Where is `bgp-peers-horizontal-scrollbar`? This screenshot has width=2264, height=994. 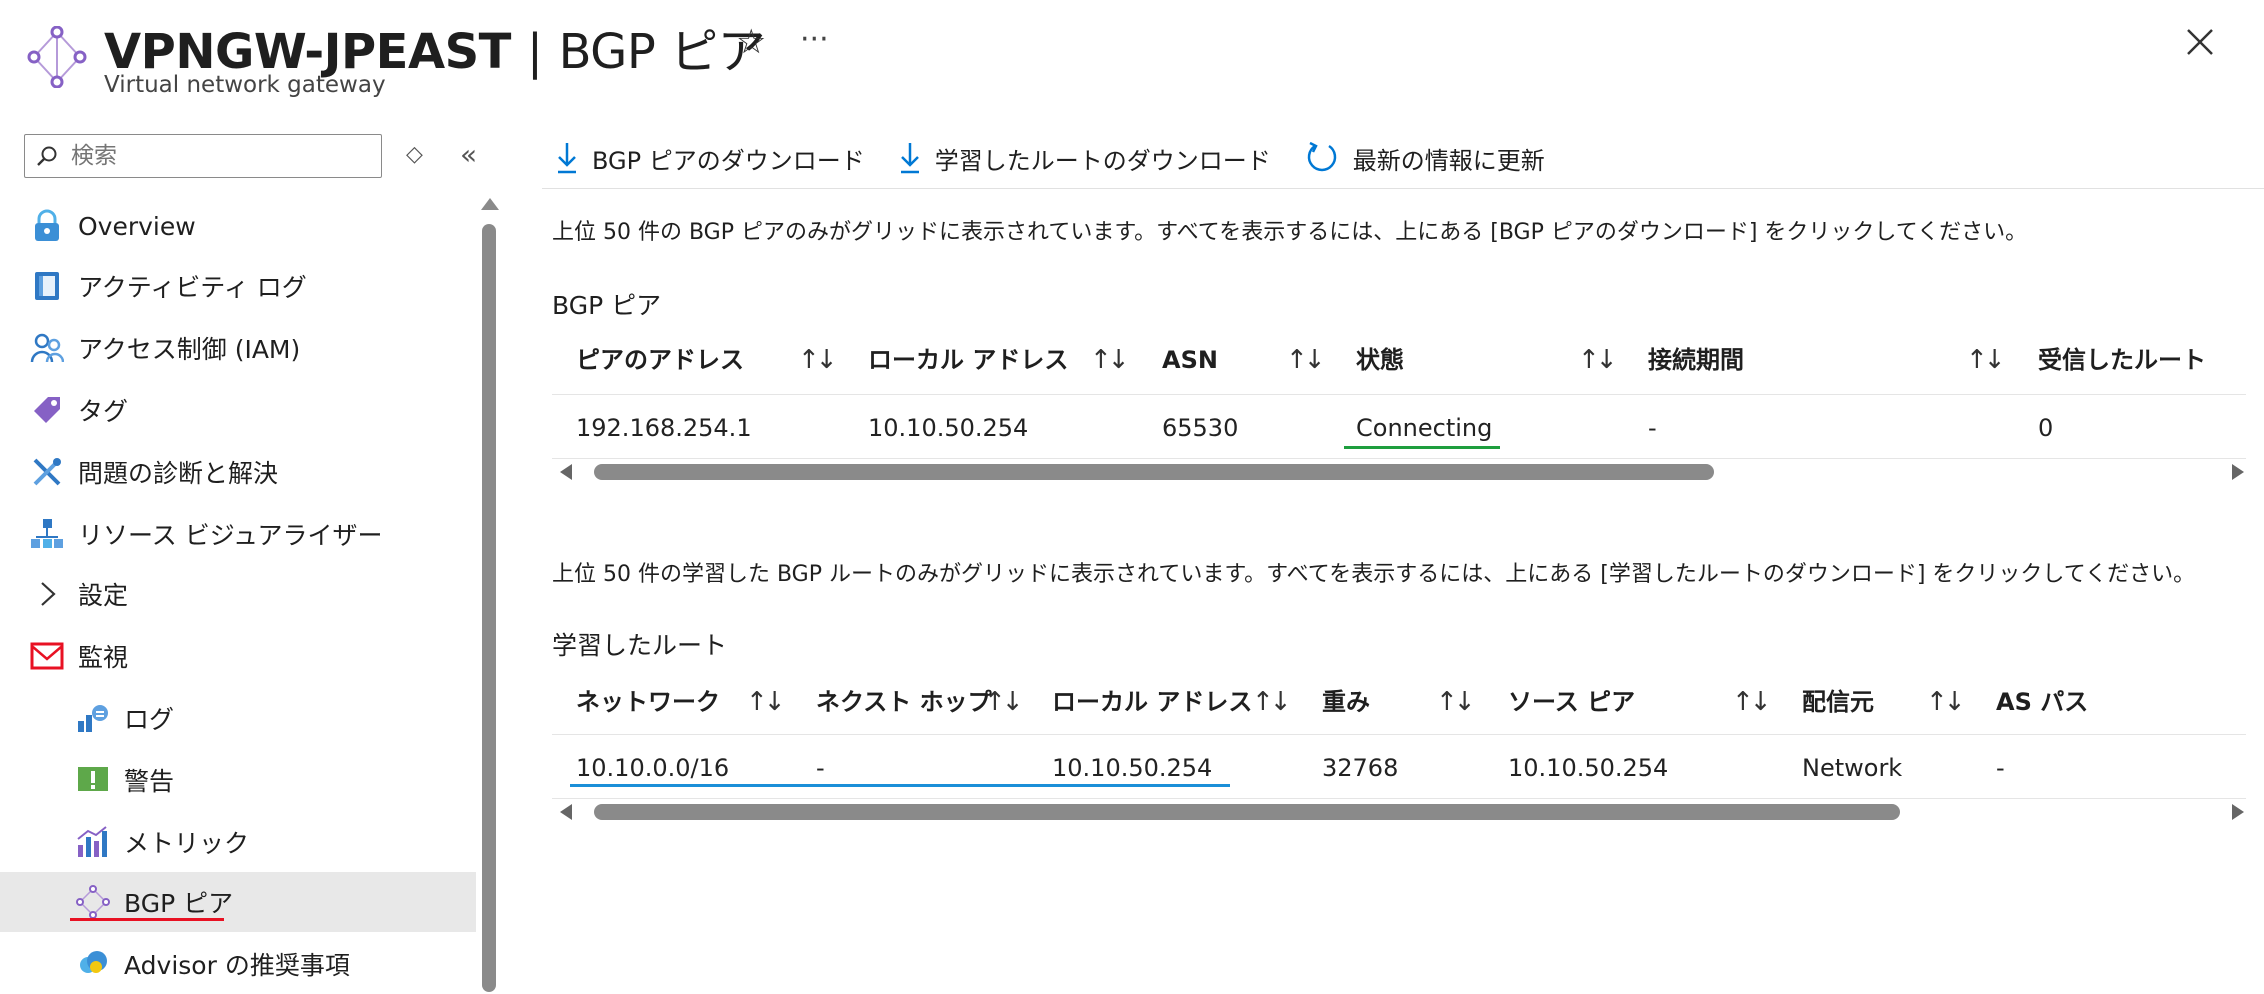 bgp-peers-horizontal-scrollbar is located at coordinates (1399, 472).